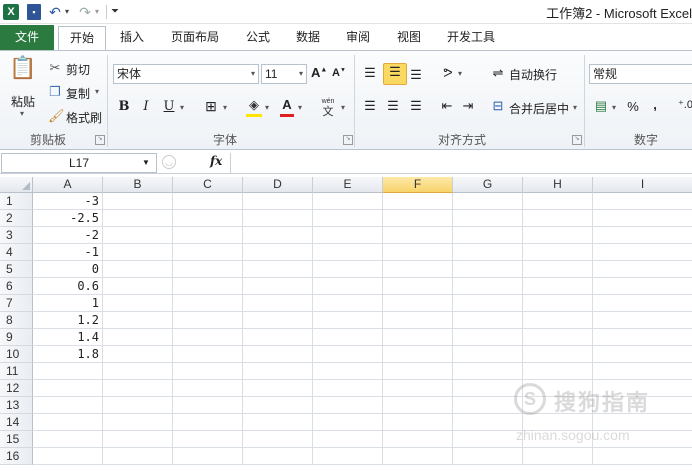 This screenshot has width=692, height=471. What do you see at coordinates (278, 218) in the screenshot?
I see `cell-d2` at bounding box center [278, 218].